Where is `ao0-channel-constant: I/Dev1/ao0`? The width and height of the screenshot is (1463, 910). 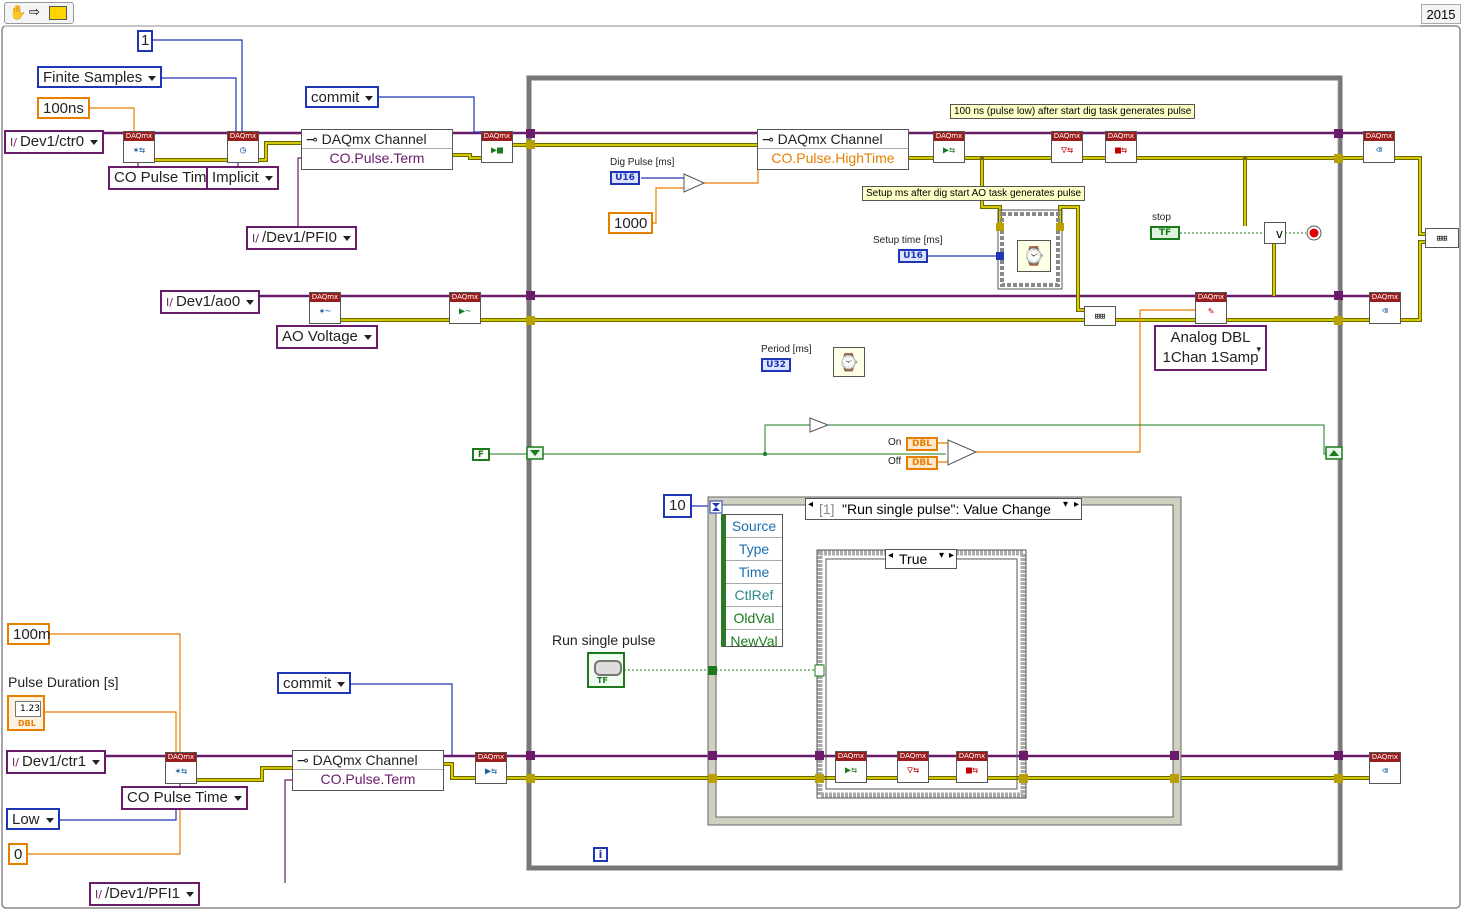
ao0-channel-constant: I/Dev1/ao0 is located at coordinates (210, 302).